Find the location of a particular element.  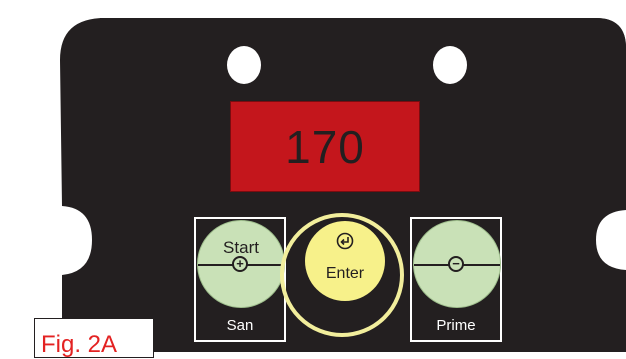

prime-button: − is located at coordinates (457, 264).